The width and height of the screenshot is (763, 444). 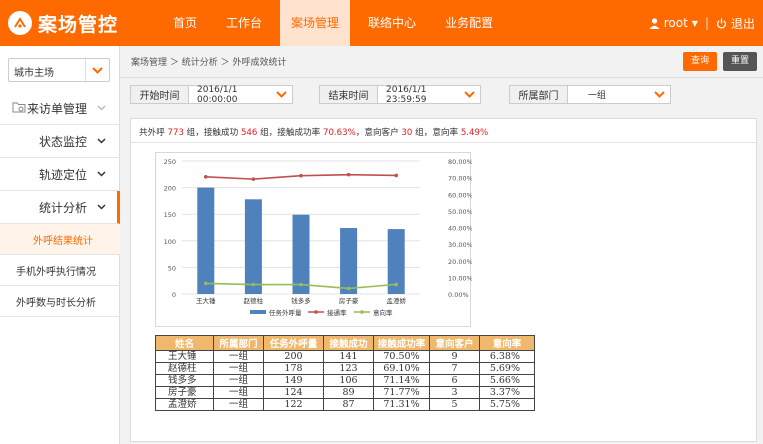 What do you see at coordinates (469, 23) in the screenshot?
I see `nav-business-config: 业务配置` at bounding box center [469, 23].